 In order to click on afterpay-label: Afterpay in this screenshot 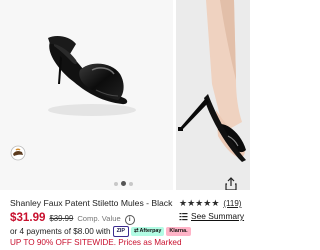, I will do `click(150, 231)`.